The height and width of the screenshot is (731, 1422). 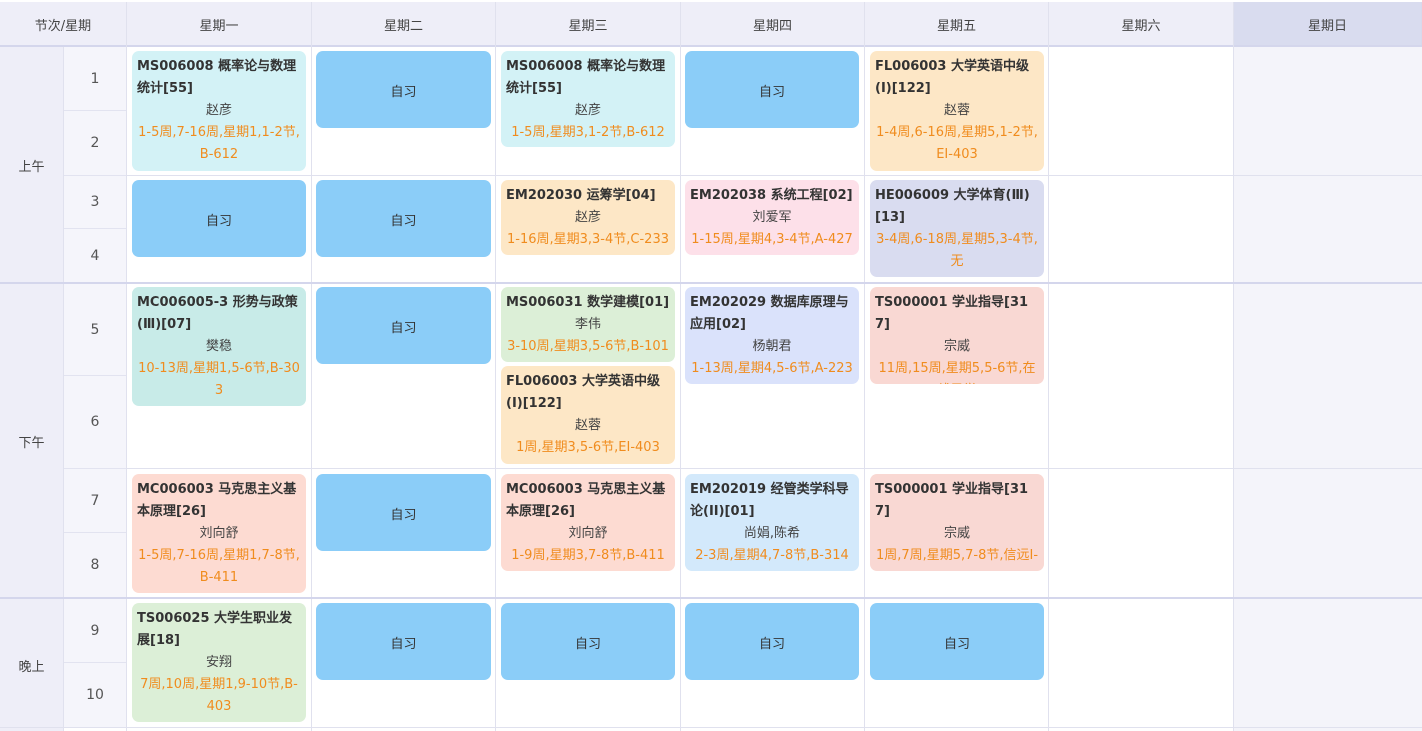 What do you see at coordinates (773, 24) in the screenshot?
I see `day-header-thu: 星期四` at bounding box center [773, 24].